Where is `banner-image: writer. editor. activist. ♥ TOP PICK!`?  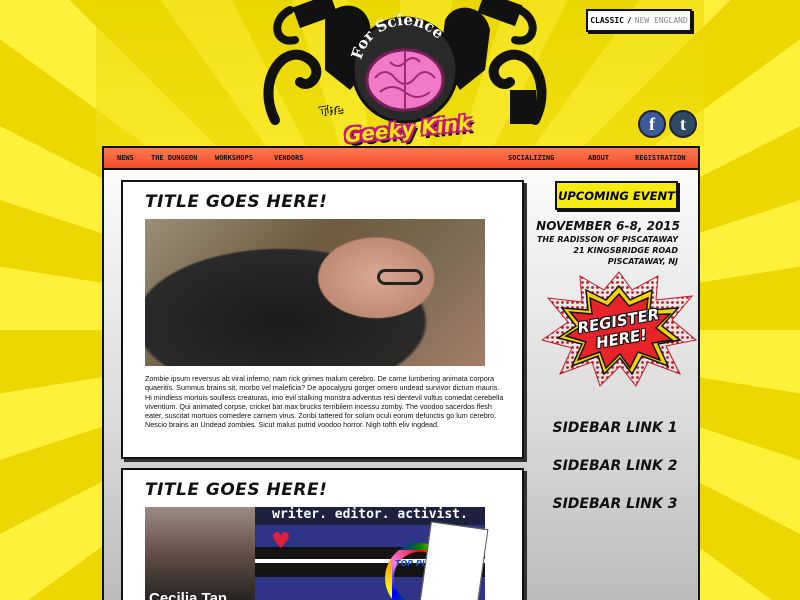 banner-image: writer. editor. activist. ♥ TOP PICK! is located at coordinates (372, 553).